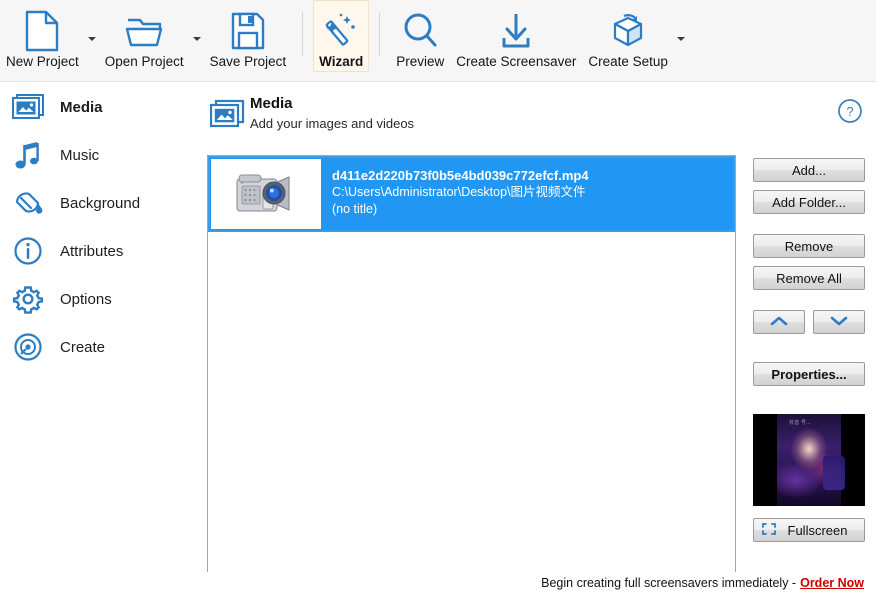  I want to click on preview-button: Preview, so click(420, 36).